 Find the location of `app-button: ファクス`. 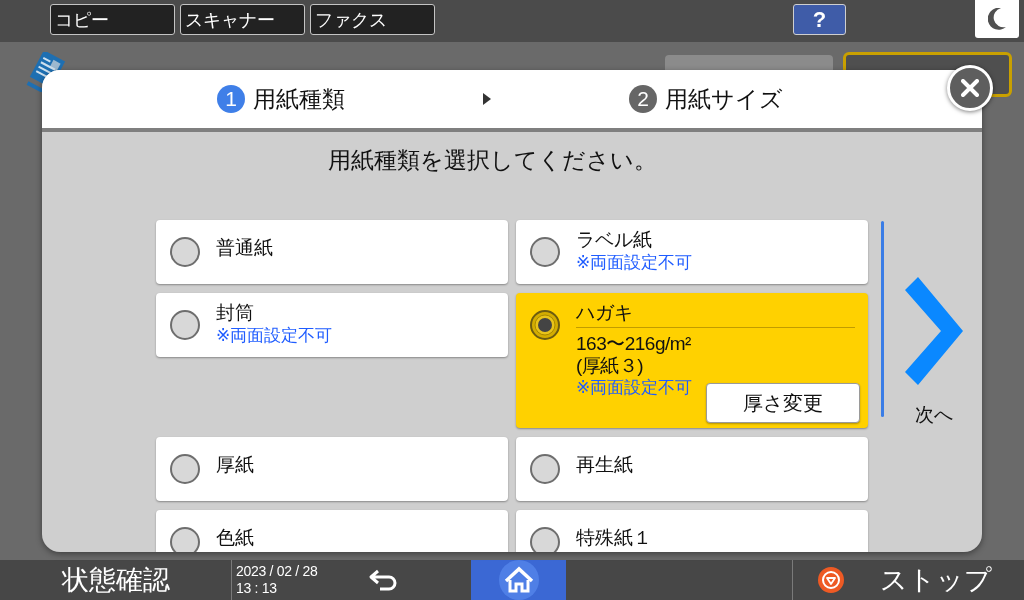

app-button: ファクス is located at coordinates (372, 19).